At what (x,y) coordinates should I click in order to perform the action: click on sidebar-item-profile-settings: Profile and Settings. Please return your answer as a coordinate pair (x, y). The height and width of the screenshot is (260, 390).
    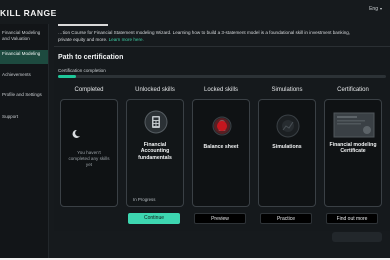
    Looking at the image, I should click on (24, 95).